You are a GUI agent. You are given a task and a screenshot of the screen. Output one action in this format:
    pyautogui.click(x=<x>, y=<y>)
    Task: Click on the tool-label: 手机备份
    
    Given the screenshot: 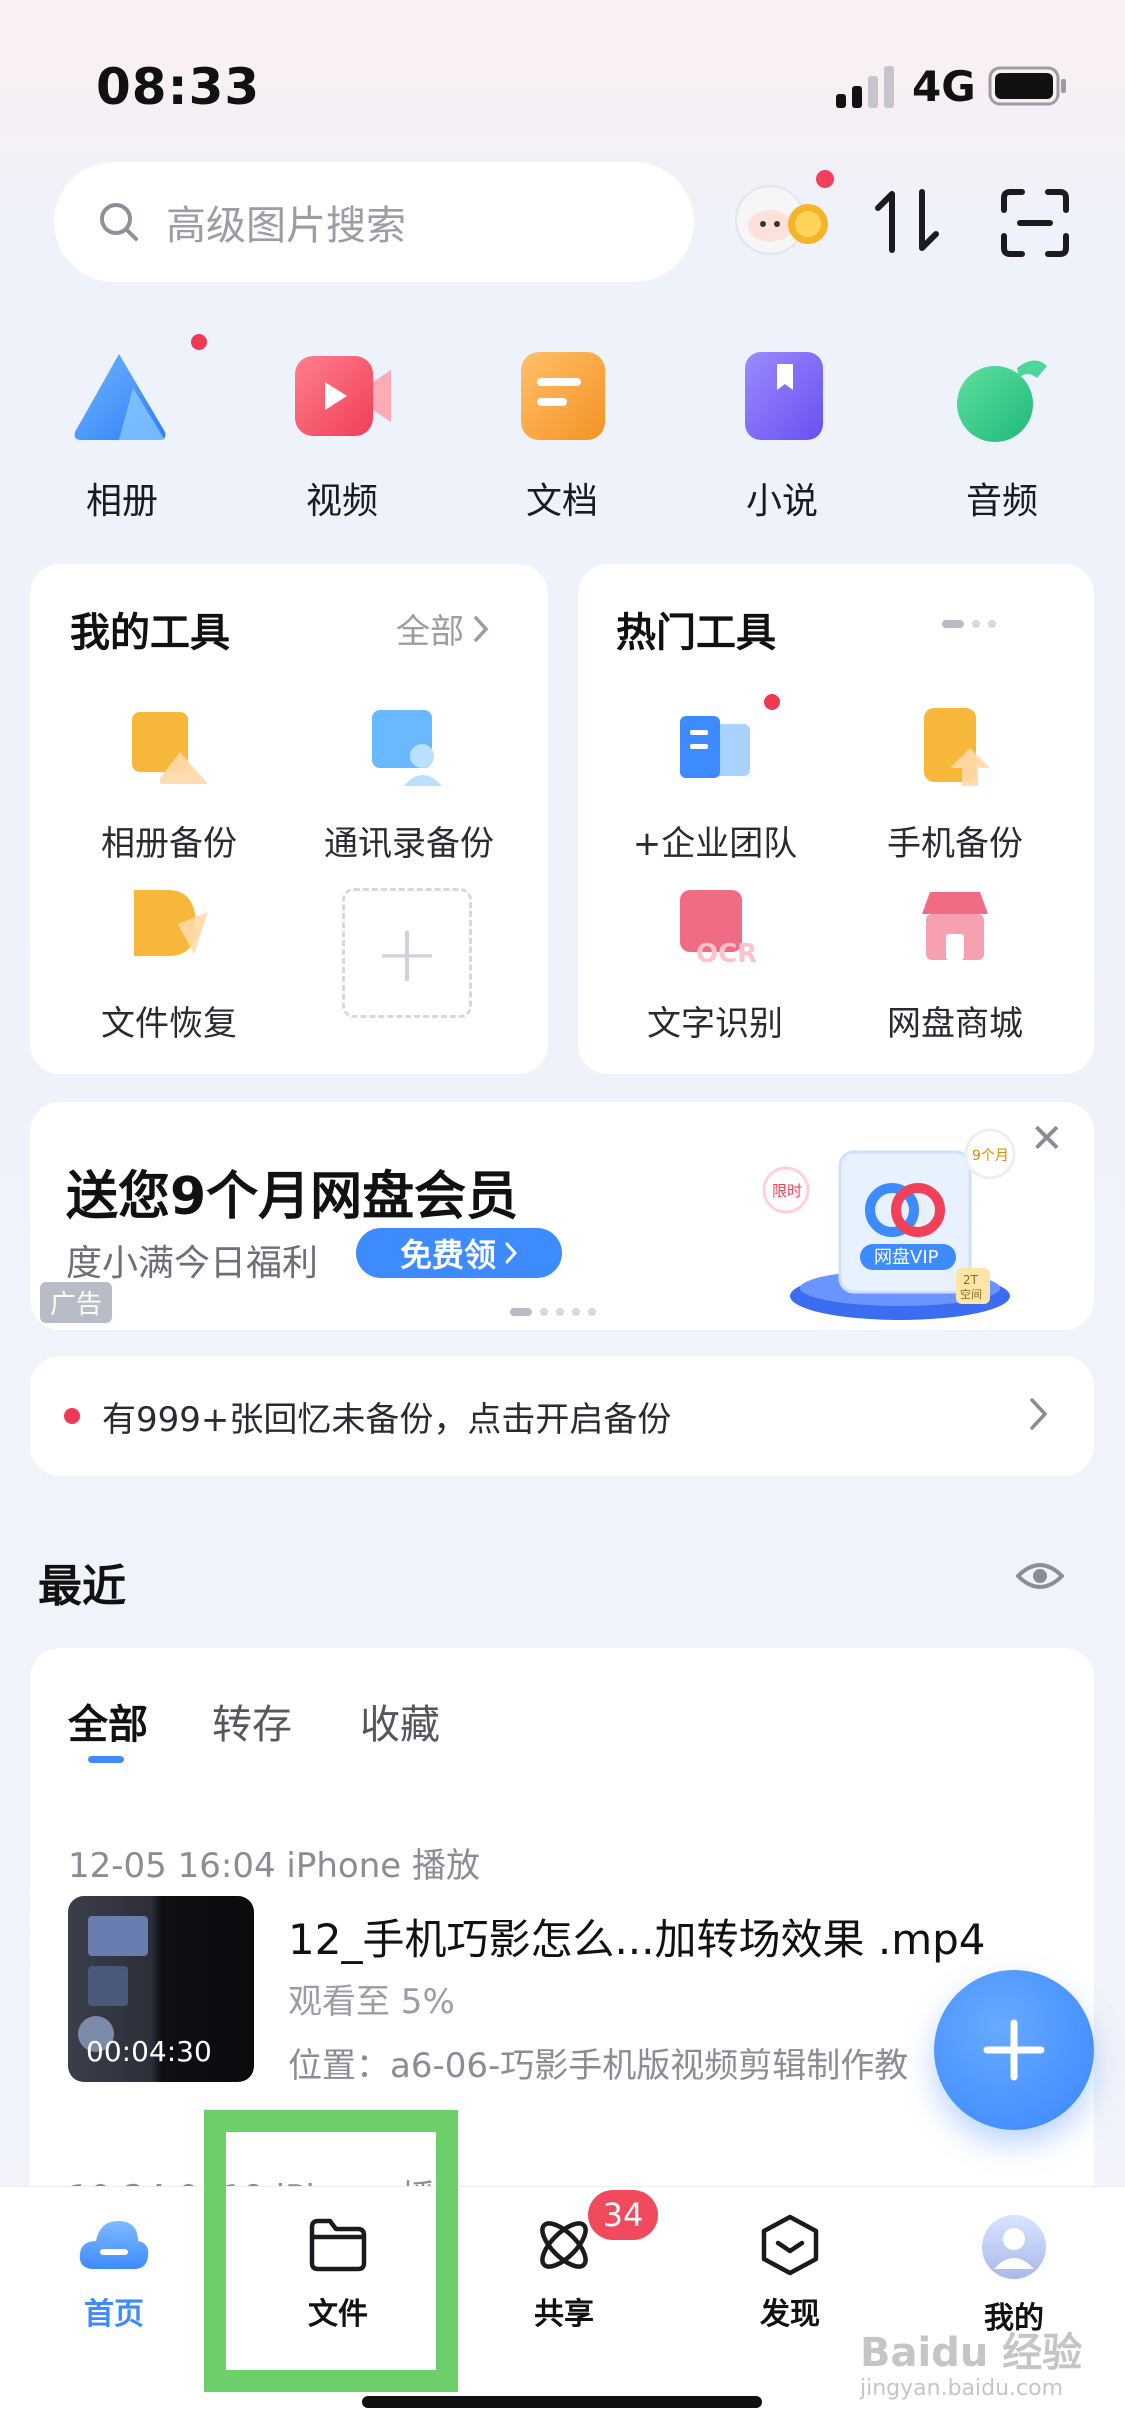 What is the action you would take?
    pyautogui.click(x=955, y=844)
    